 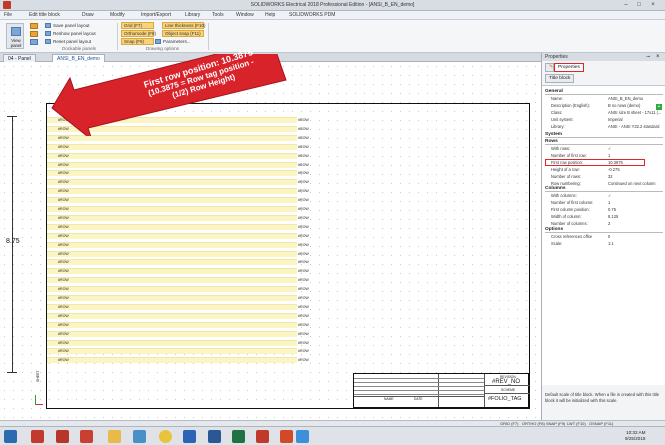 I want to click on powerpoint-icon, so click(x=286, y=436).